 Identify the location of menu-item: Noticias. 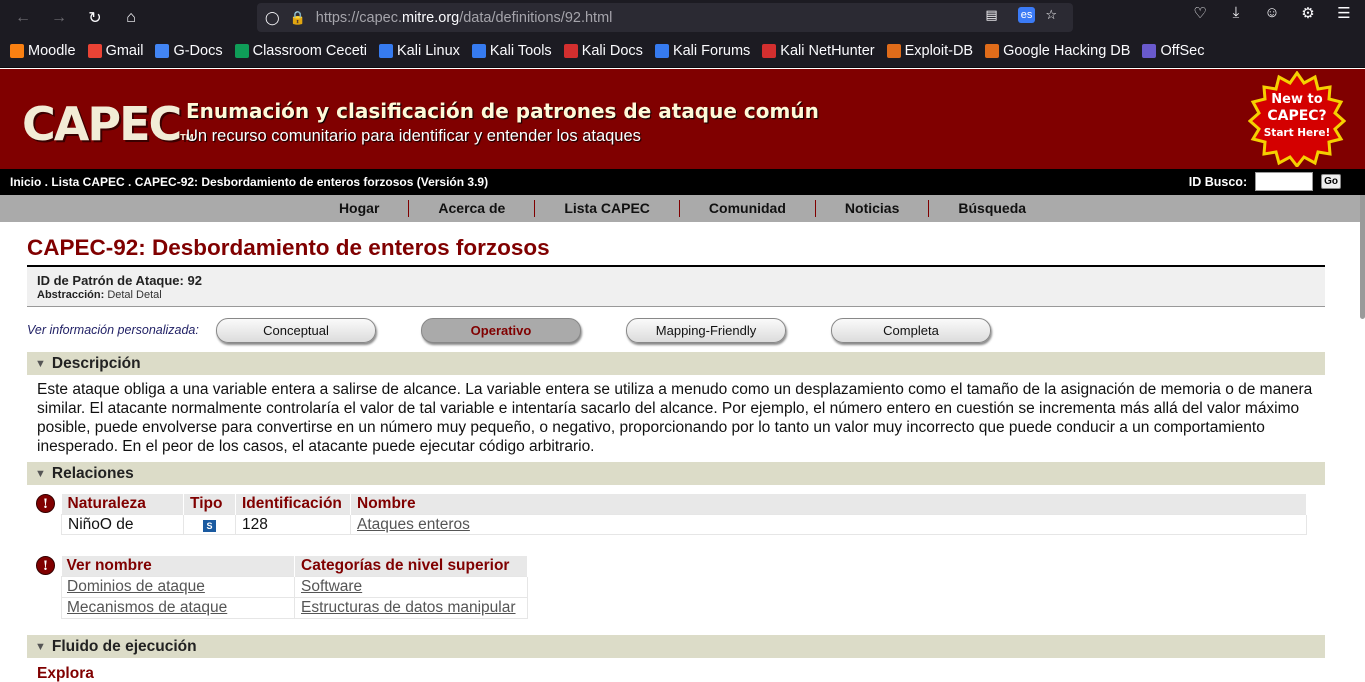
(873, 208).